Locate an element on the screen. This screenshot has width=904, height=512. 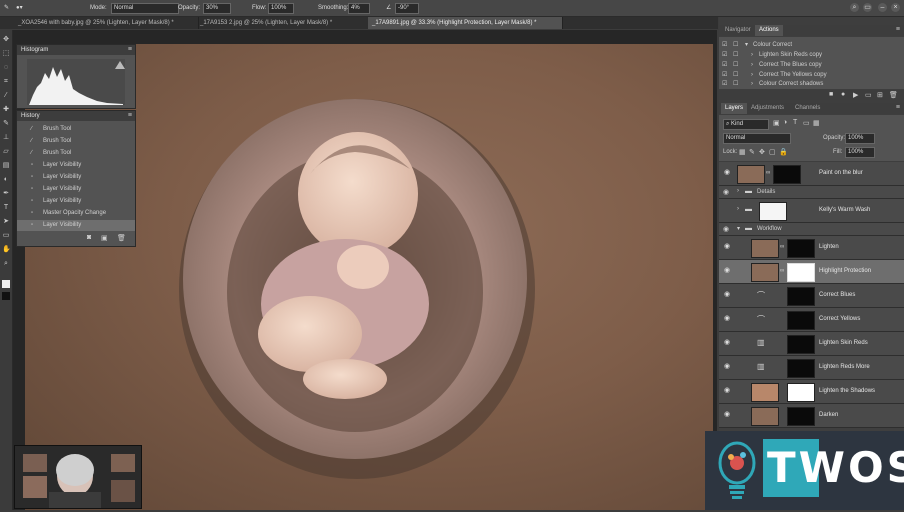
record-icon: ● is located at coordinates (843, 94).